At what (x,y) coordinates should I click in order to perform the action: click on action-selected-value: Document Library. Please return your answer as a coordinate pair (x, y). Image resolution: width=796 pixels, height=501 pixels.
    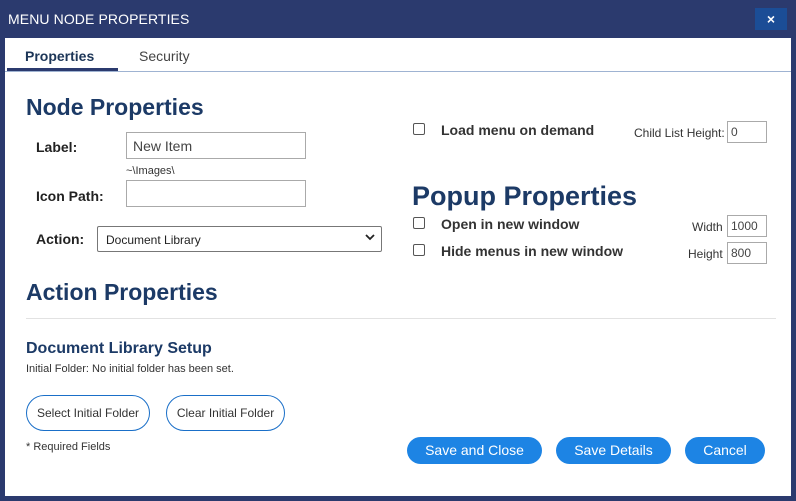
    Looking at the image, I should click on (153, 240).